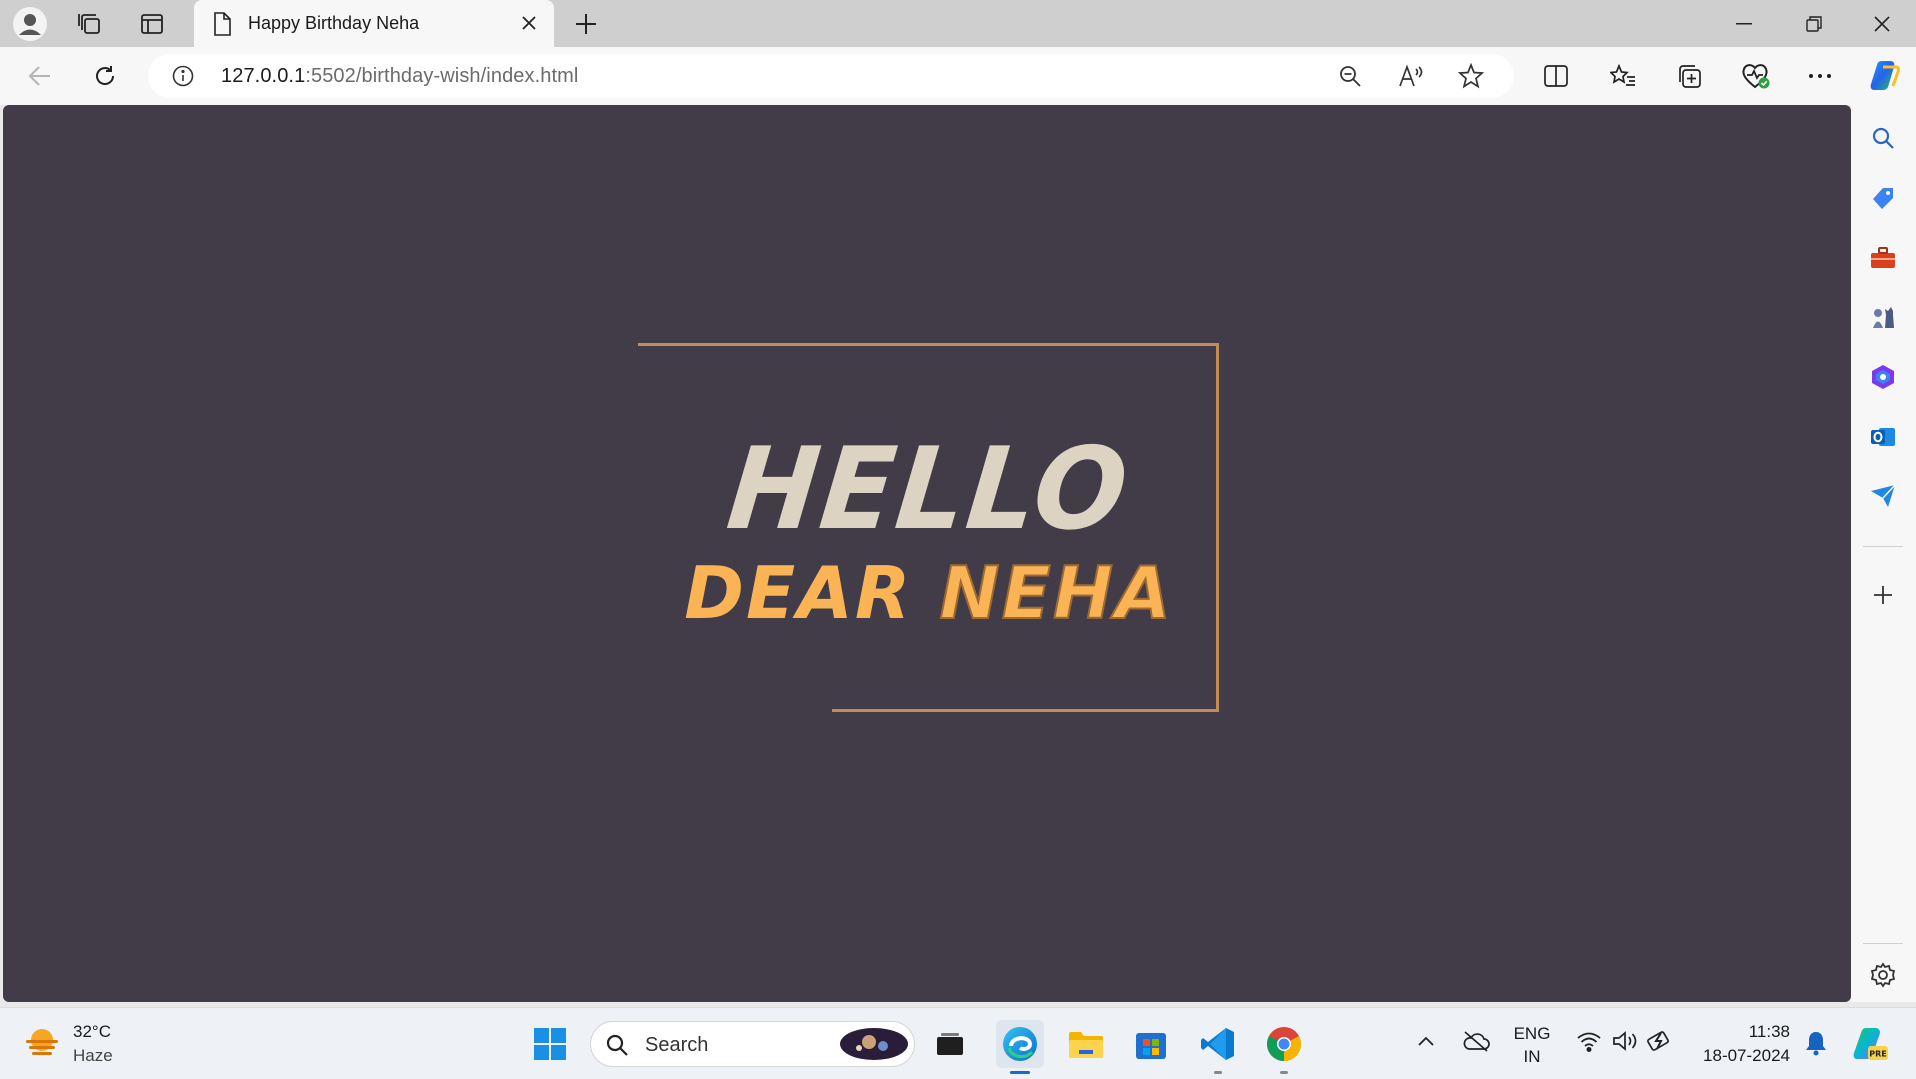 The image size is (1916, 1079). Describe the element at coordinates (1471, 78) in the screenshot. I see `favorite-star-icon` at that location.